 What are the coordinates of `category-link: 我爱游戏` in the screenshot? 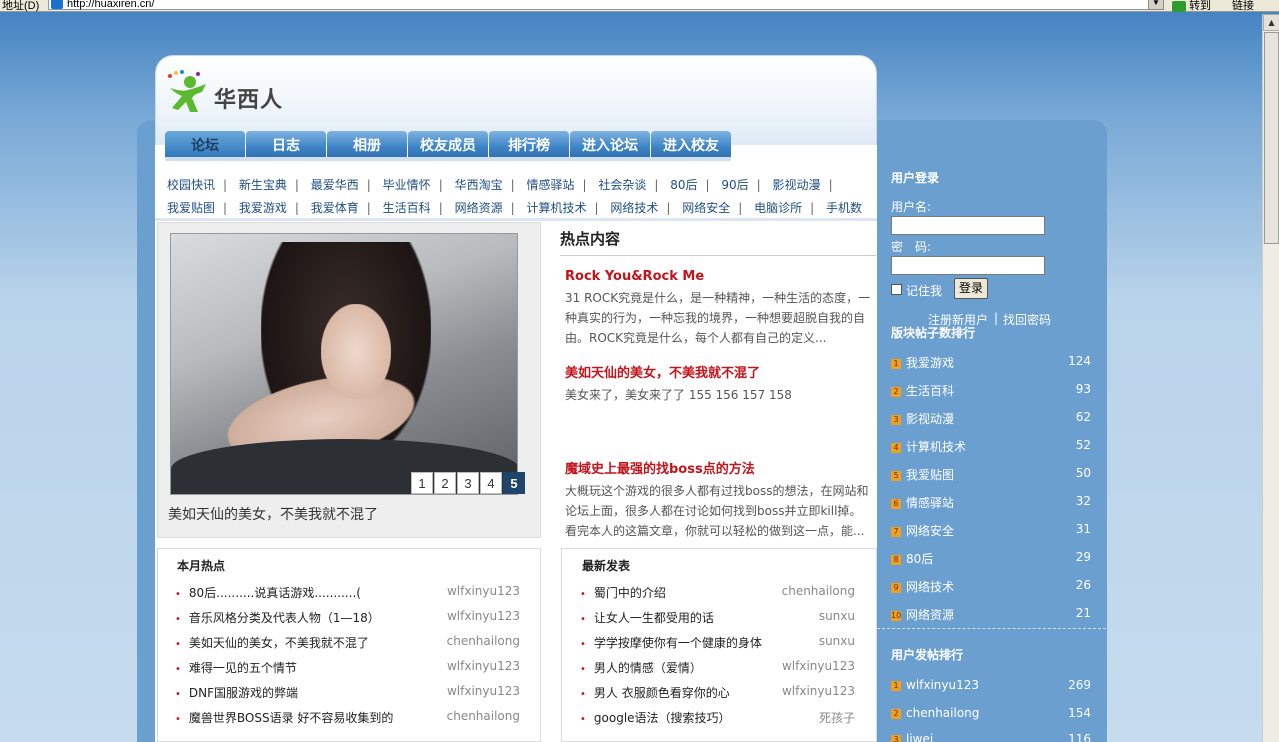 It's located at (263, 208).